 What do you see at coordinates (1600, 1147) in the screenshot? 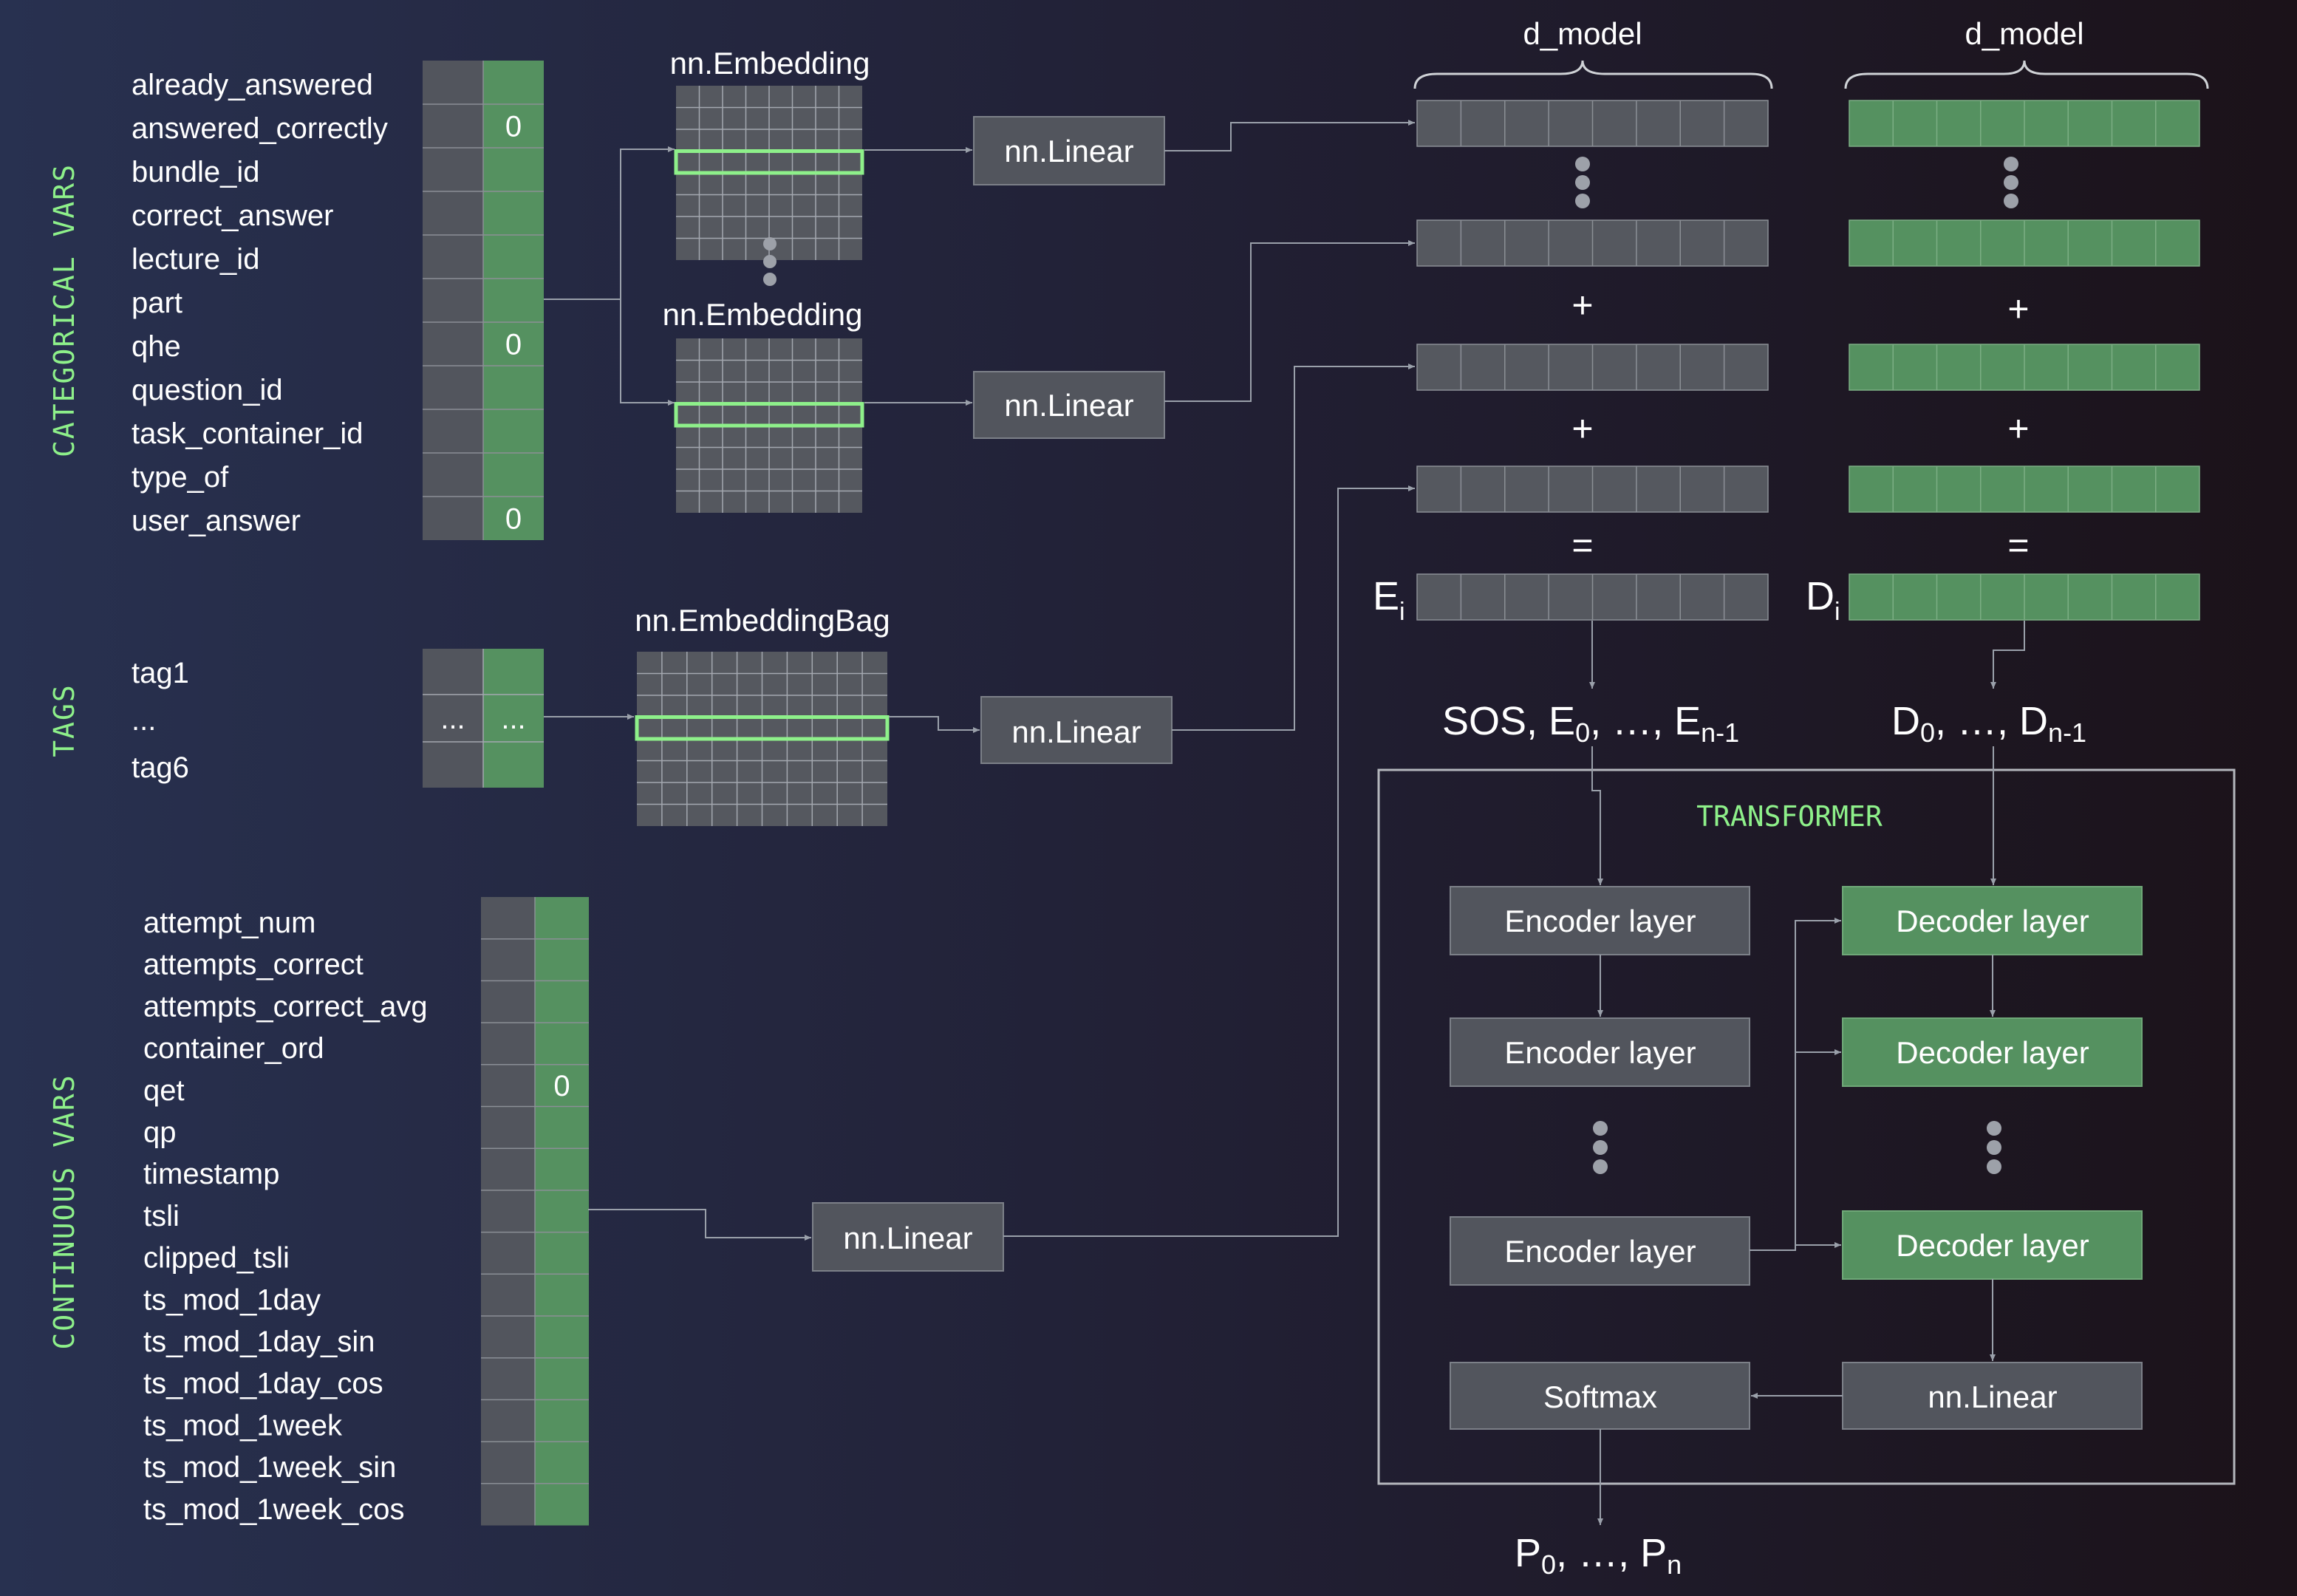
I see `encoder-layer-ellipsis` at bounding box center [1600, 1147].